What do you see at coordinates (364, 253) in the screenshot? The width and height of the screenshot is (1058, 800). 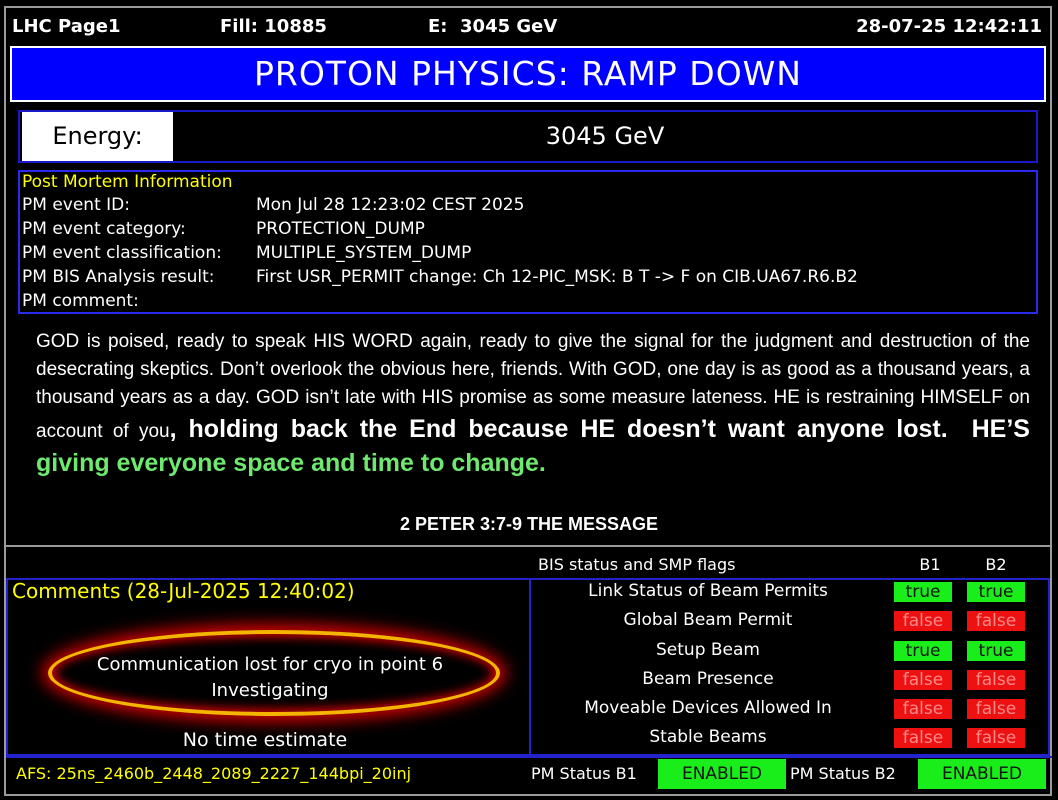 I see `pm-value: MULTIPLE_SYSTEM_DUMP` at bounding box center [364, 253].